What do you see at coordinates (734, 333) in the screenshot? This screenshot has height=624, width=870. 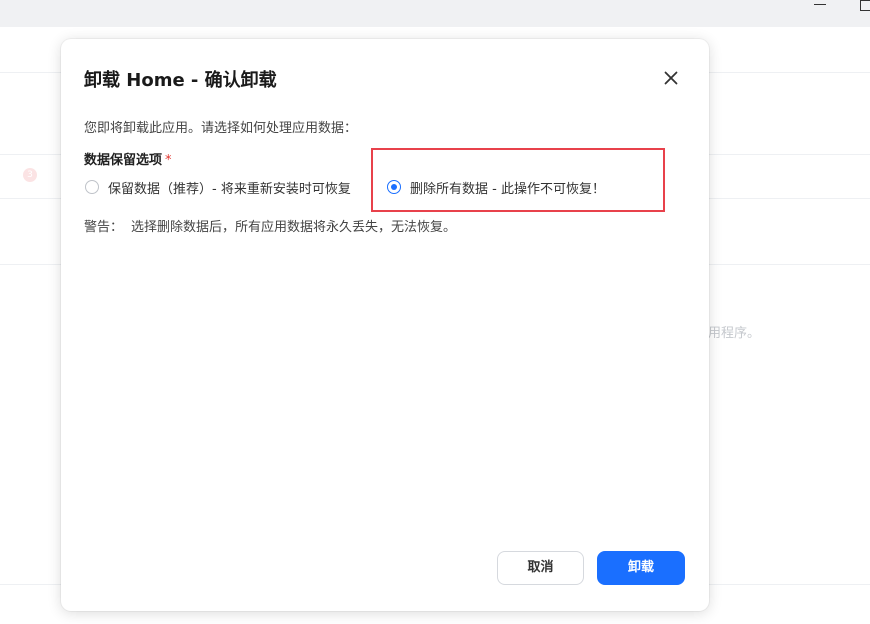 I see `background-text: 用程序。` at bounding box center [734, 333].